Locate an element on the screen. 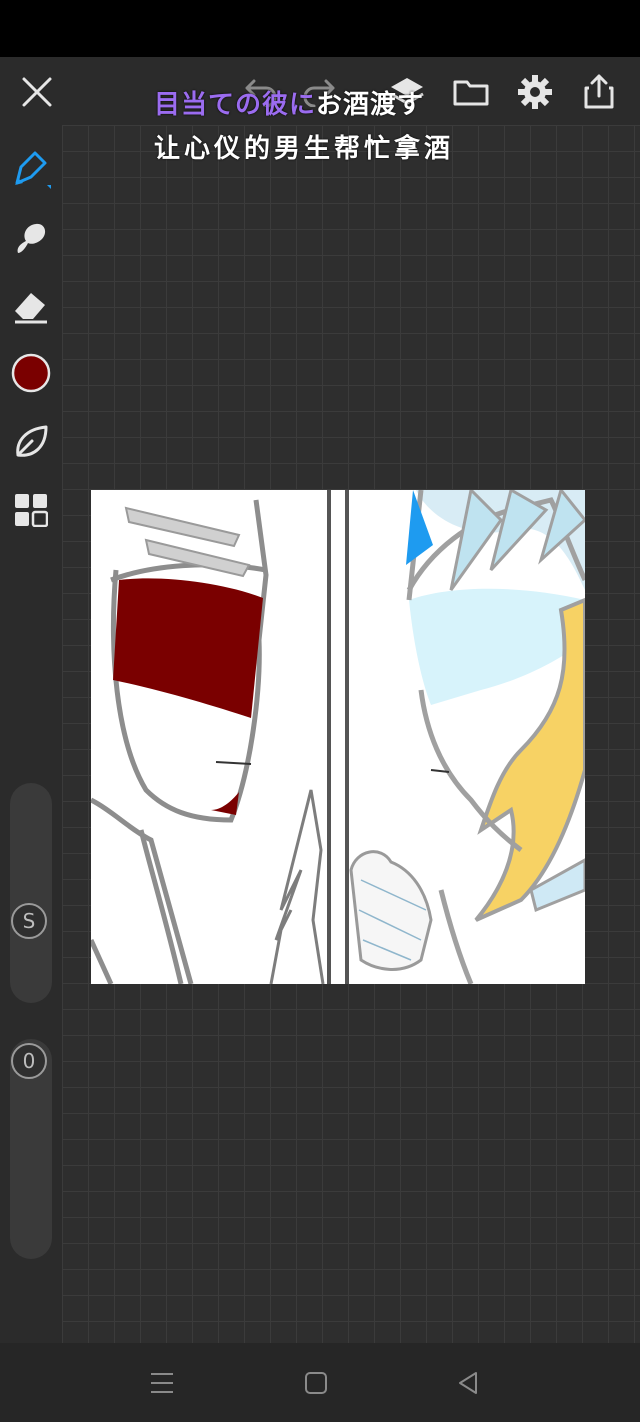 The width and height of the screenshot is (640, 1422). eraser-icon is located at coordinates (31, 306).